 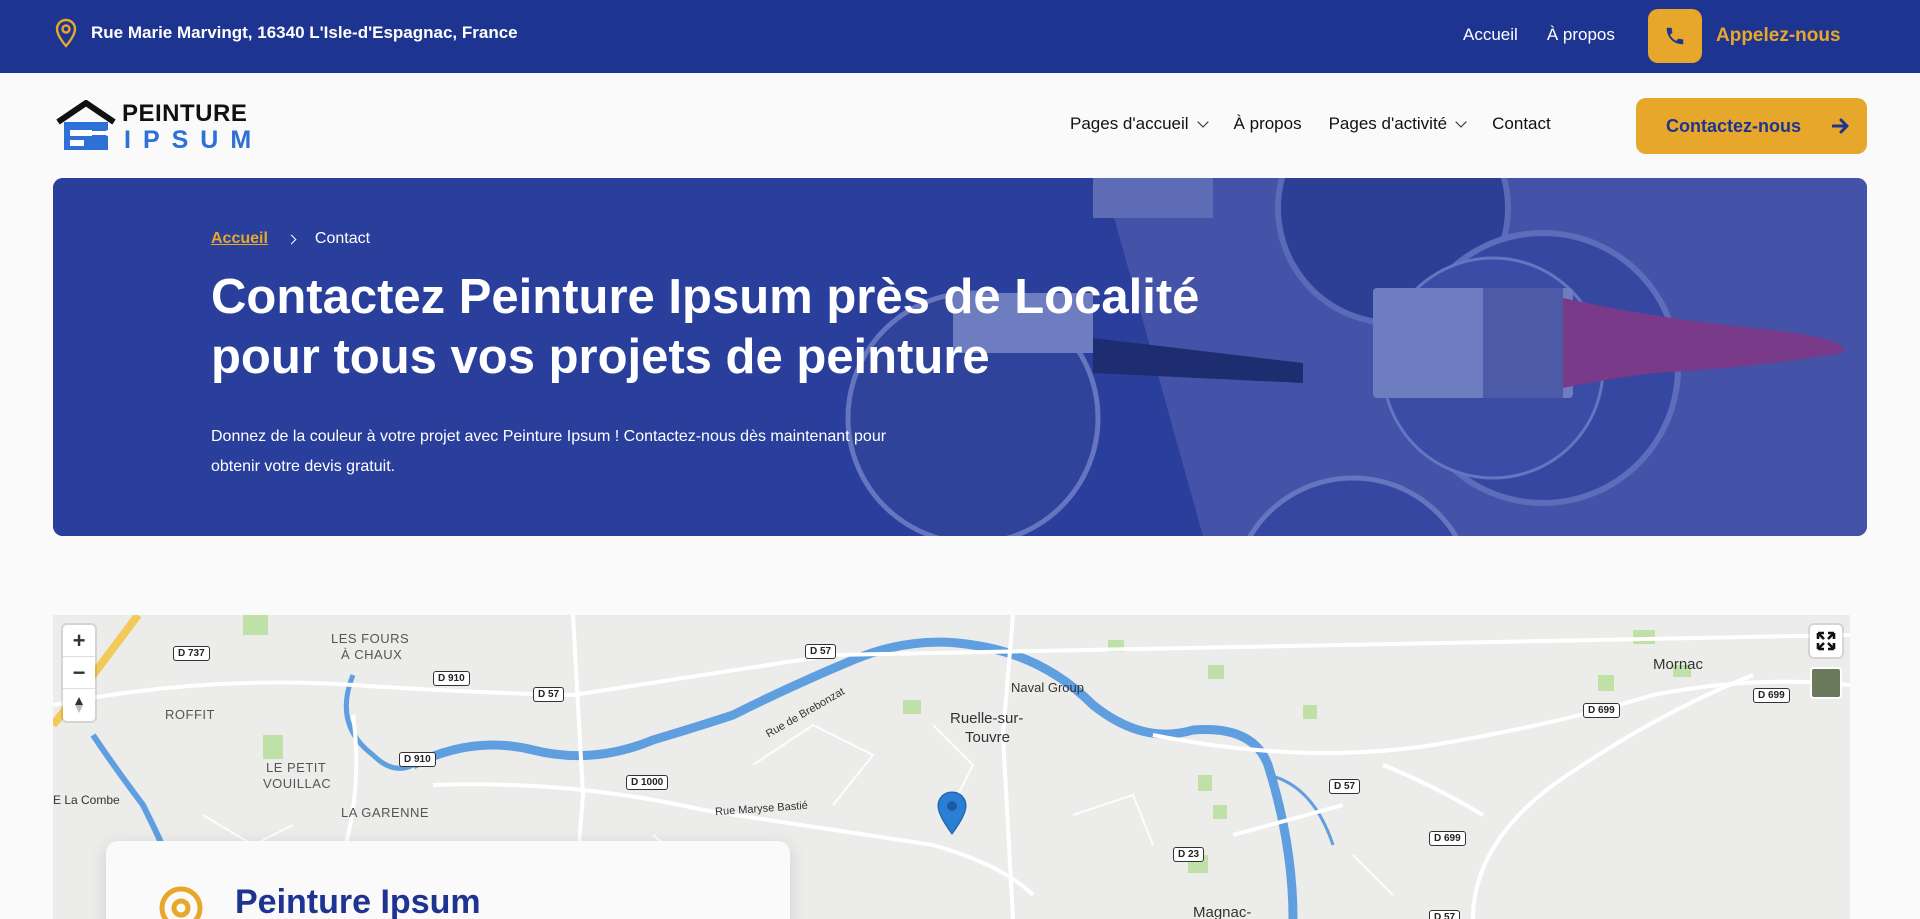 I want to click on menu-contact-label: Contact, so click(x=1521, y=123).